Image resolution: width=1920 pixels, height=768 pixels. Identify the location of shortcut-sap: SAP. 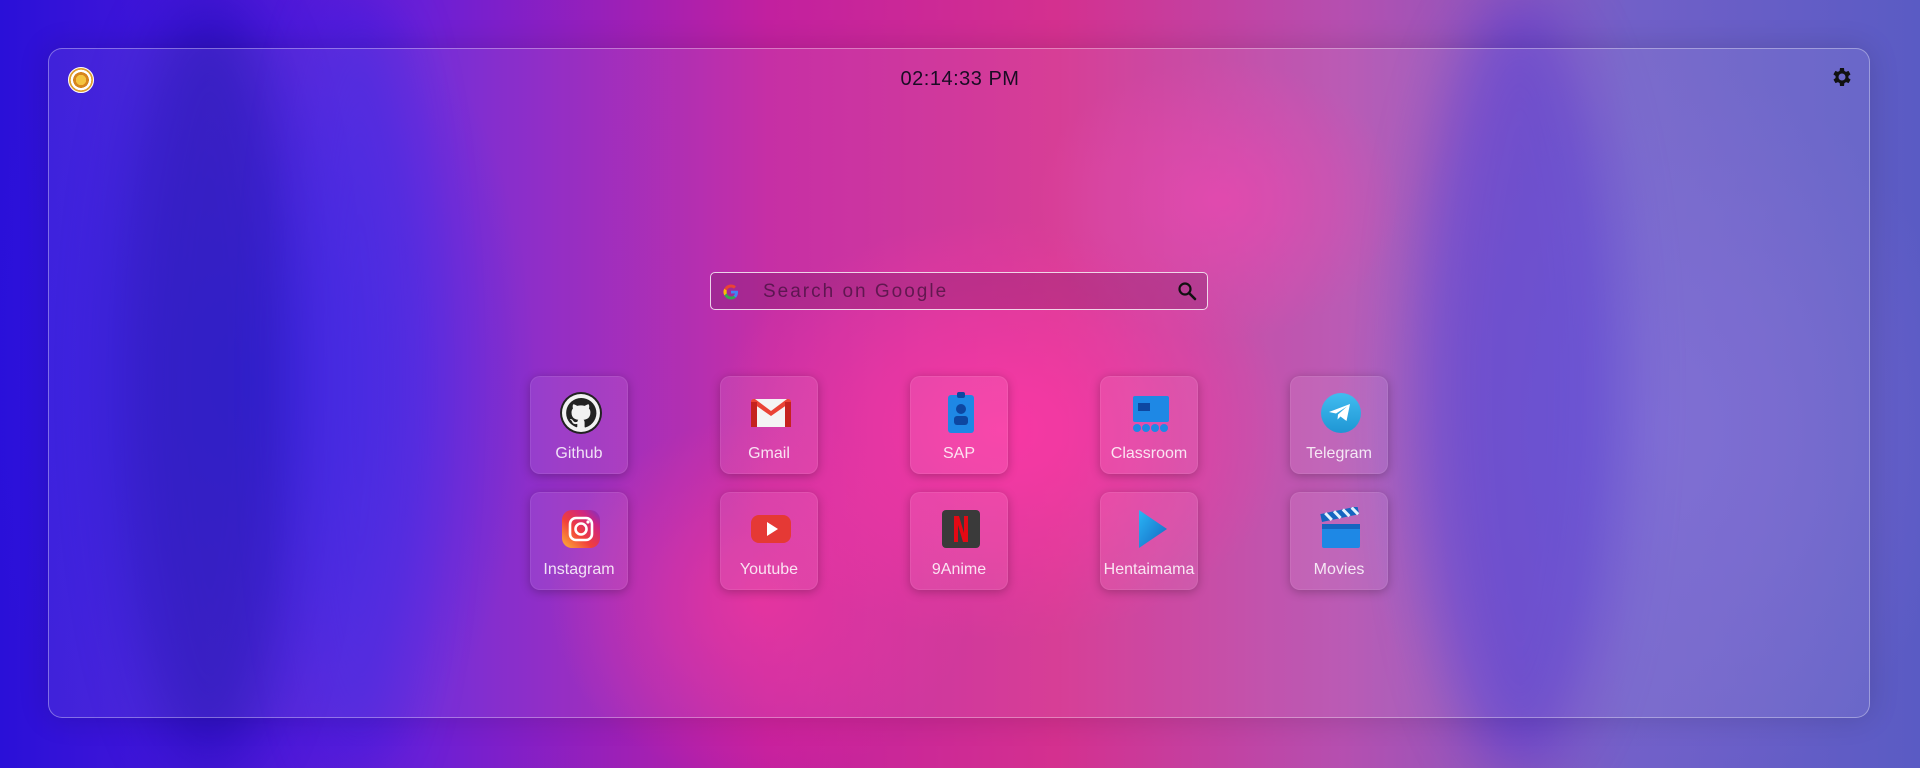
(959, 425).